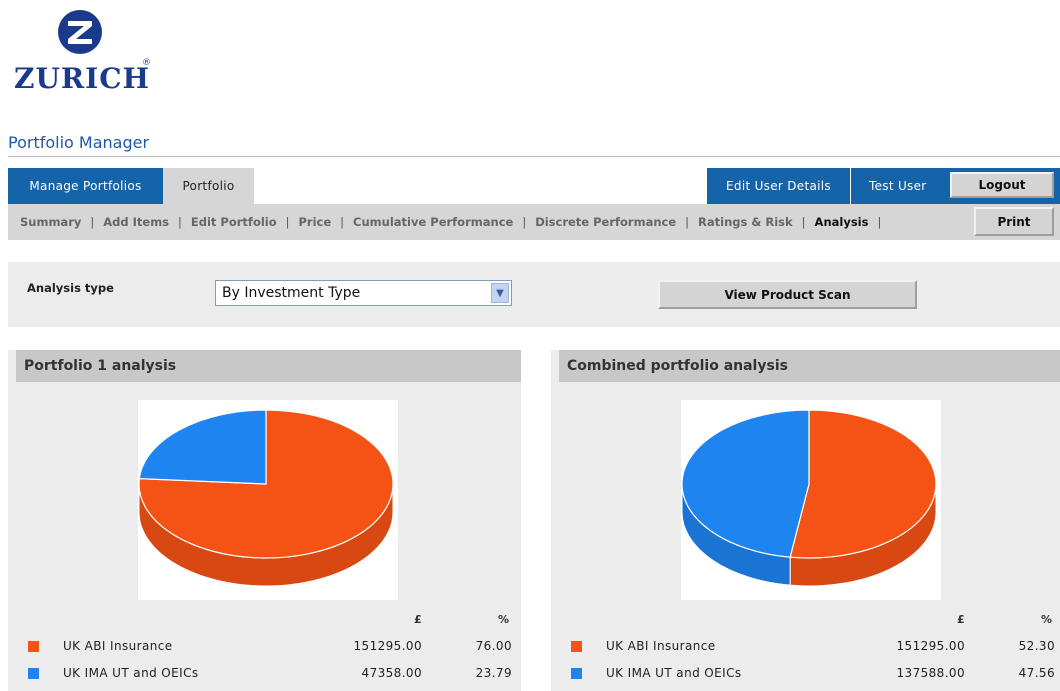  I want to click on subnav-item-add-items: Add Items, so click(136, 222).